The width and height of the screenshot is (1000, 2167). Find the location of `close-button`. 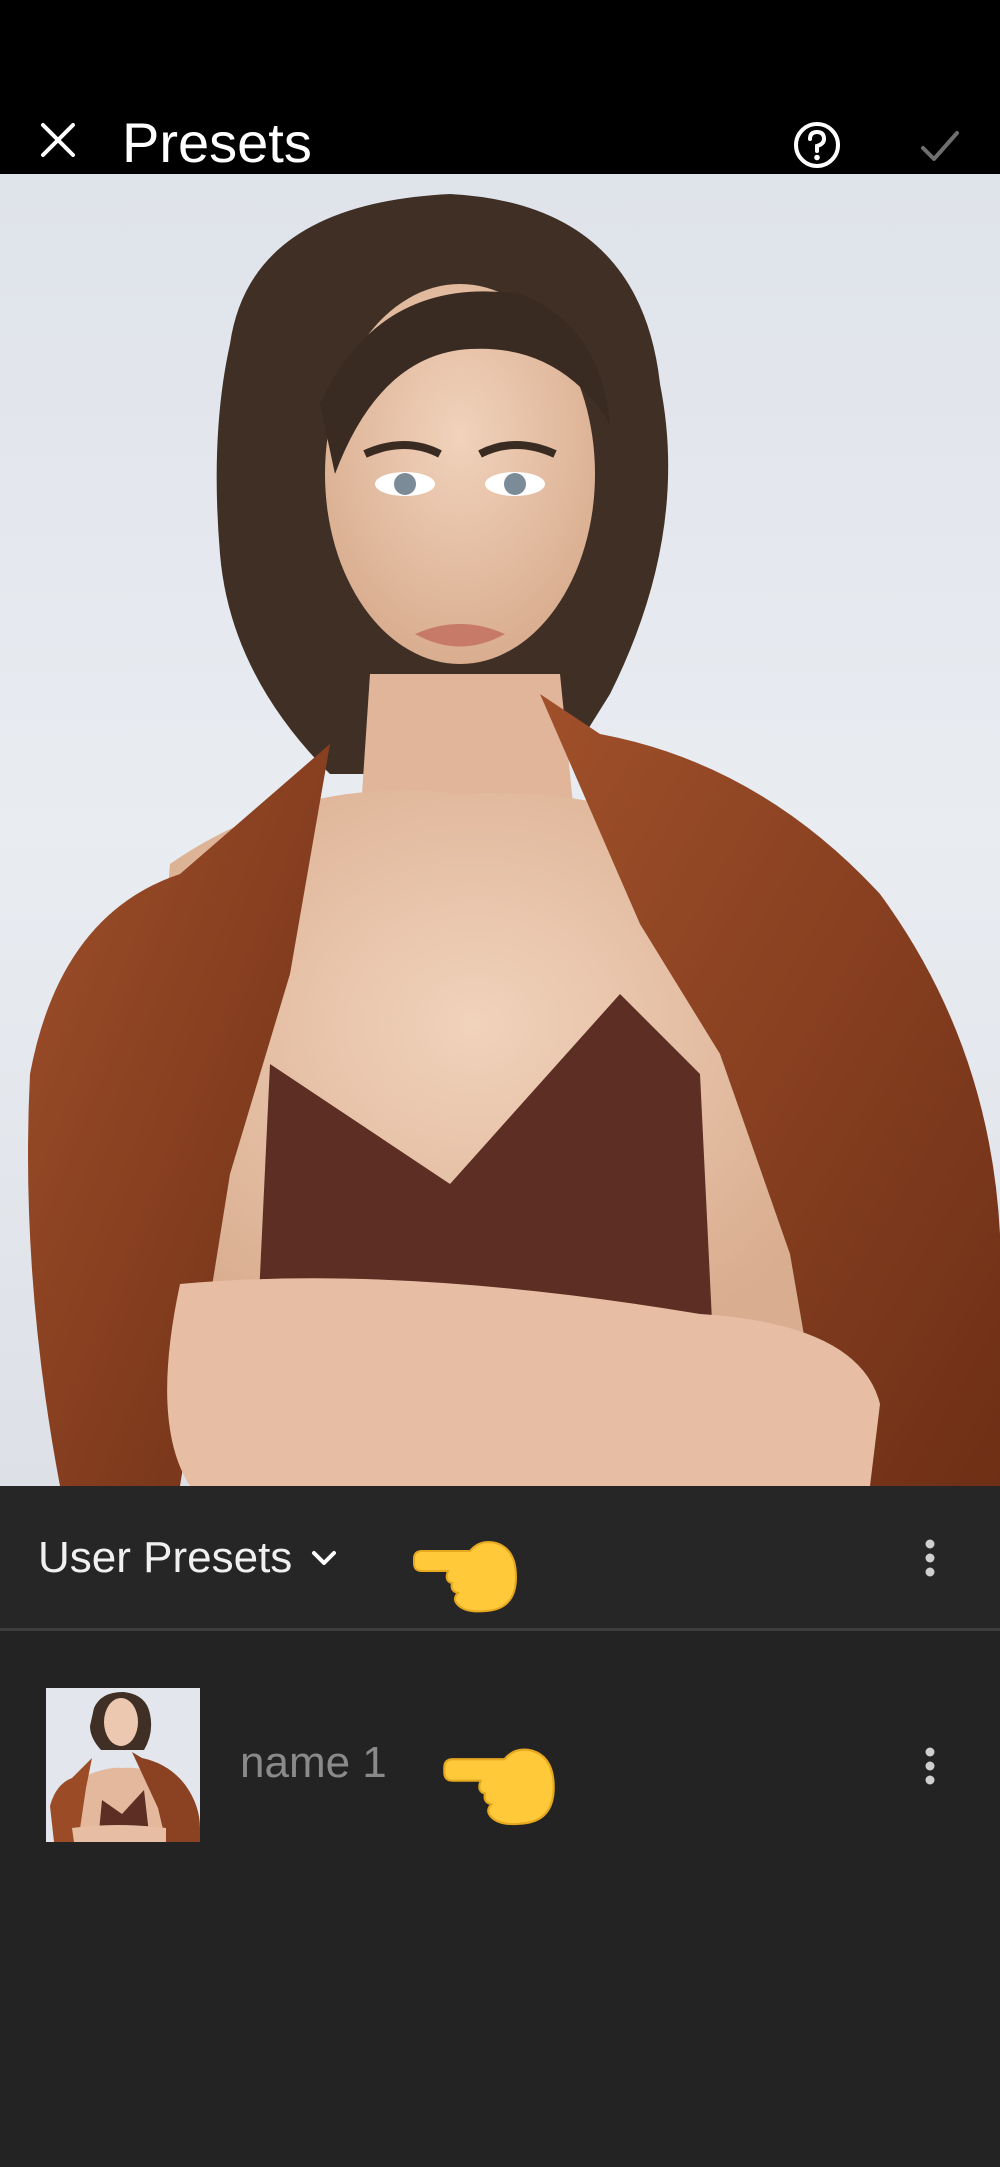

close-button is located at coordinates (58, 140).